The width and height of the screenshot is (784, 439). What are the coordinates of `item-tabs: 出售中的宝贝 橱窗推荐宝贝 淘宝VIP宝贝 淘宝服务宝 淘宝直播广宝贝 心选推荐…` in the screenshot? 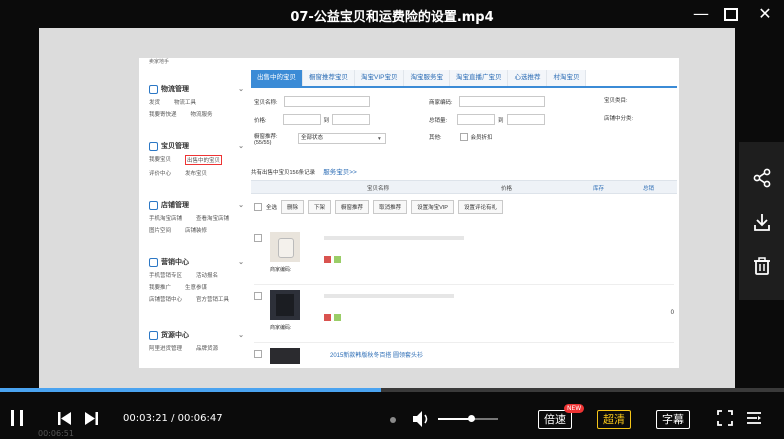 It's located at (464, 79).